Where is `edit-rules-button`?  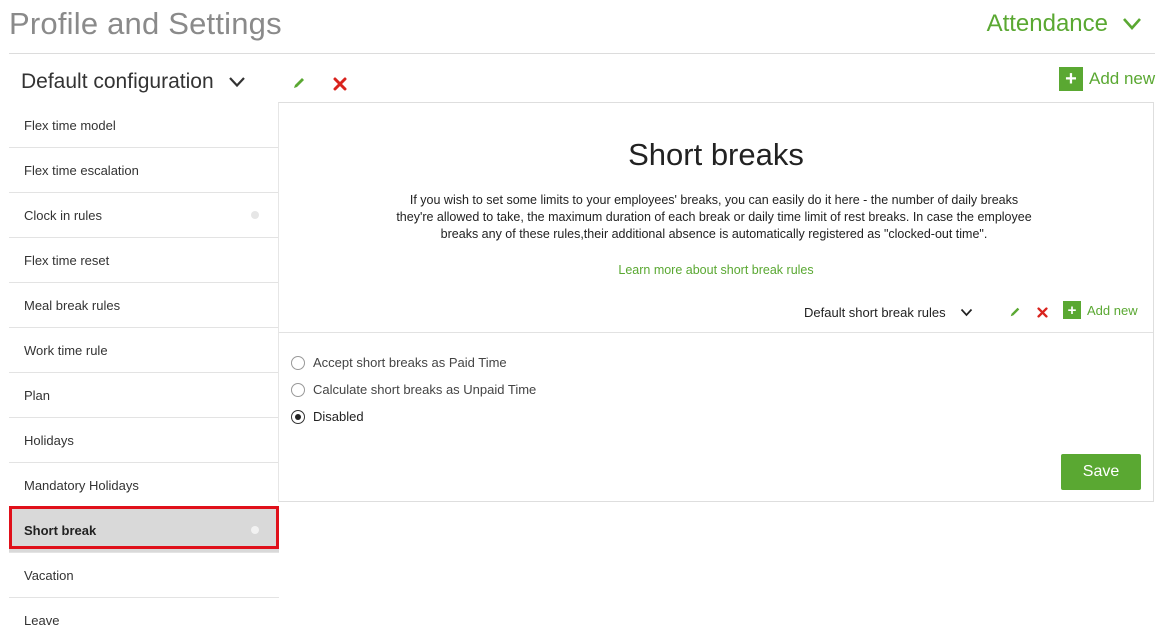 edit-rules-button is located at coordinates (1015, 314).